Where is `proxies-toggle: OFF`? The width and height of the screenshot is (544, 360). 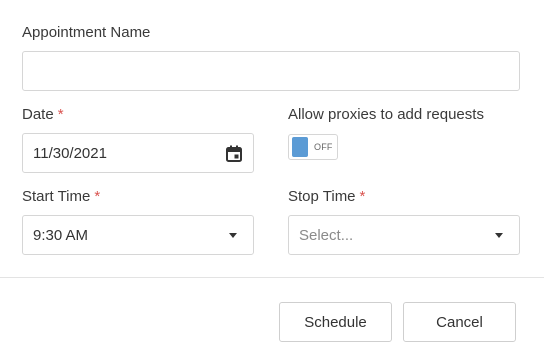 proxies-toggle: OFF is located at coordinates (313, 147).